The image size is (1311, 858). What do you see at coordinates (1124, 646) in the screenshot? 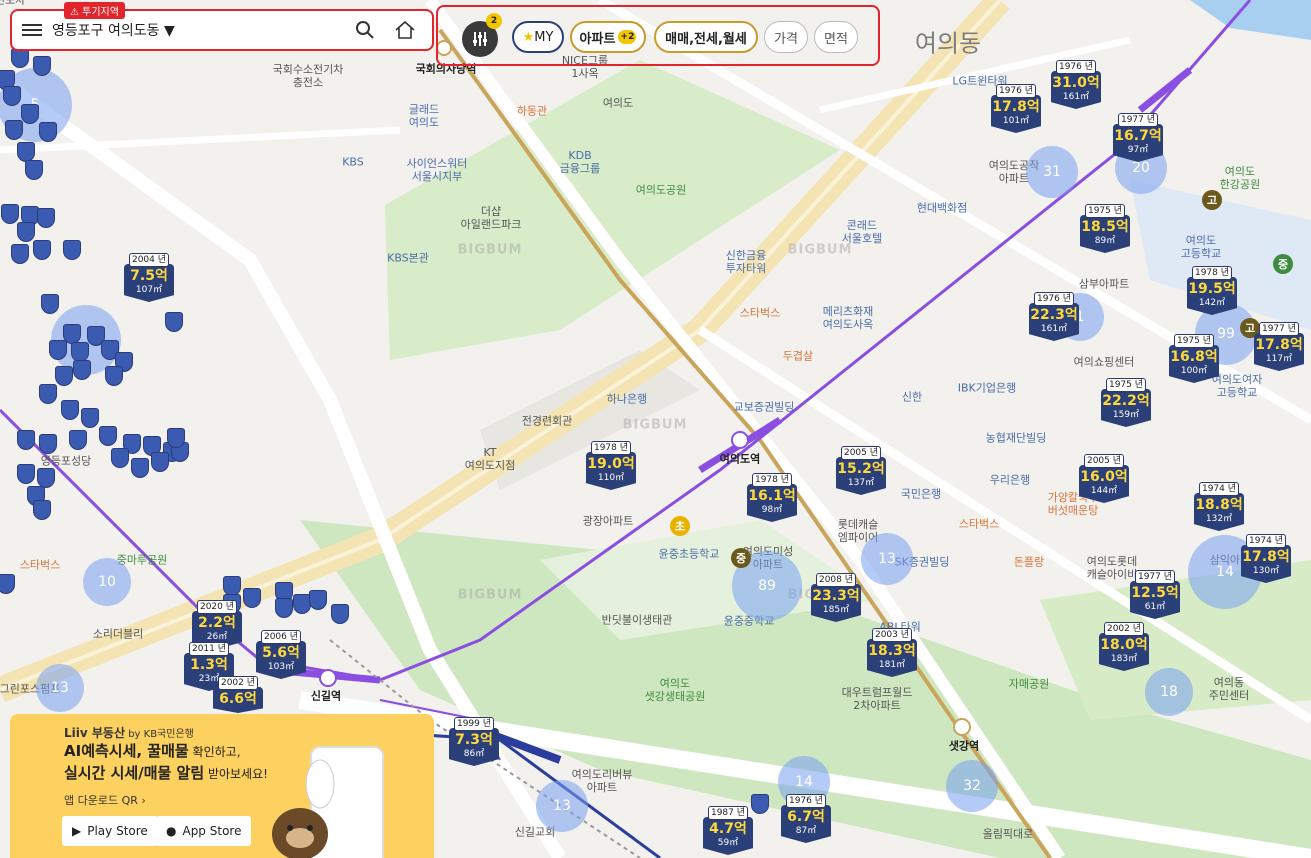
I see `apartment-price-marker: 2002 년 18.0억 183㎡` at bounding box center [1124, 646].